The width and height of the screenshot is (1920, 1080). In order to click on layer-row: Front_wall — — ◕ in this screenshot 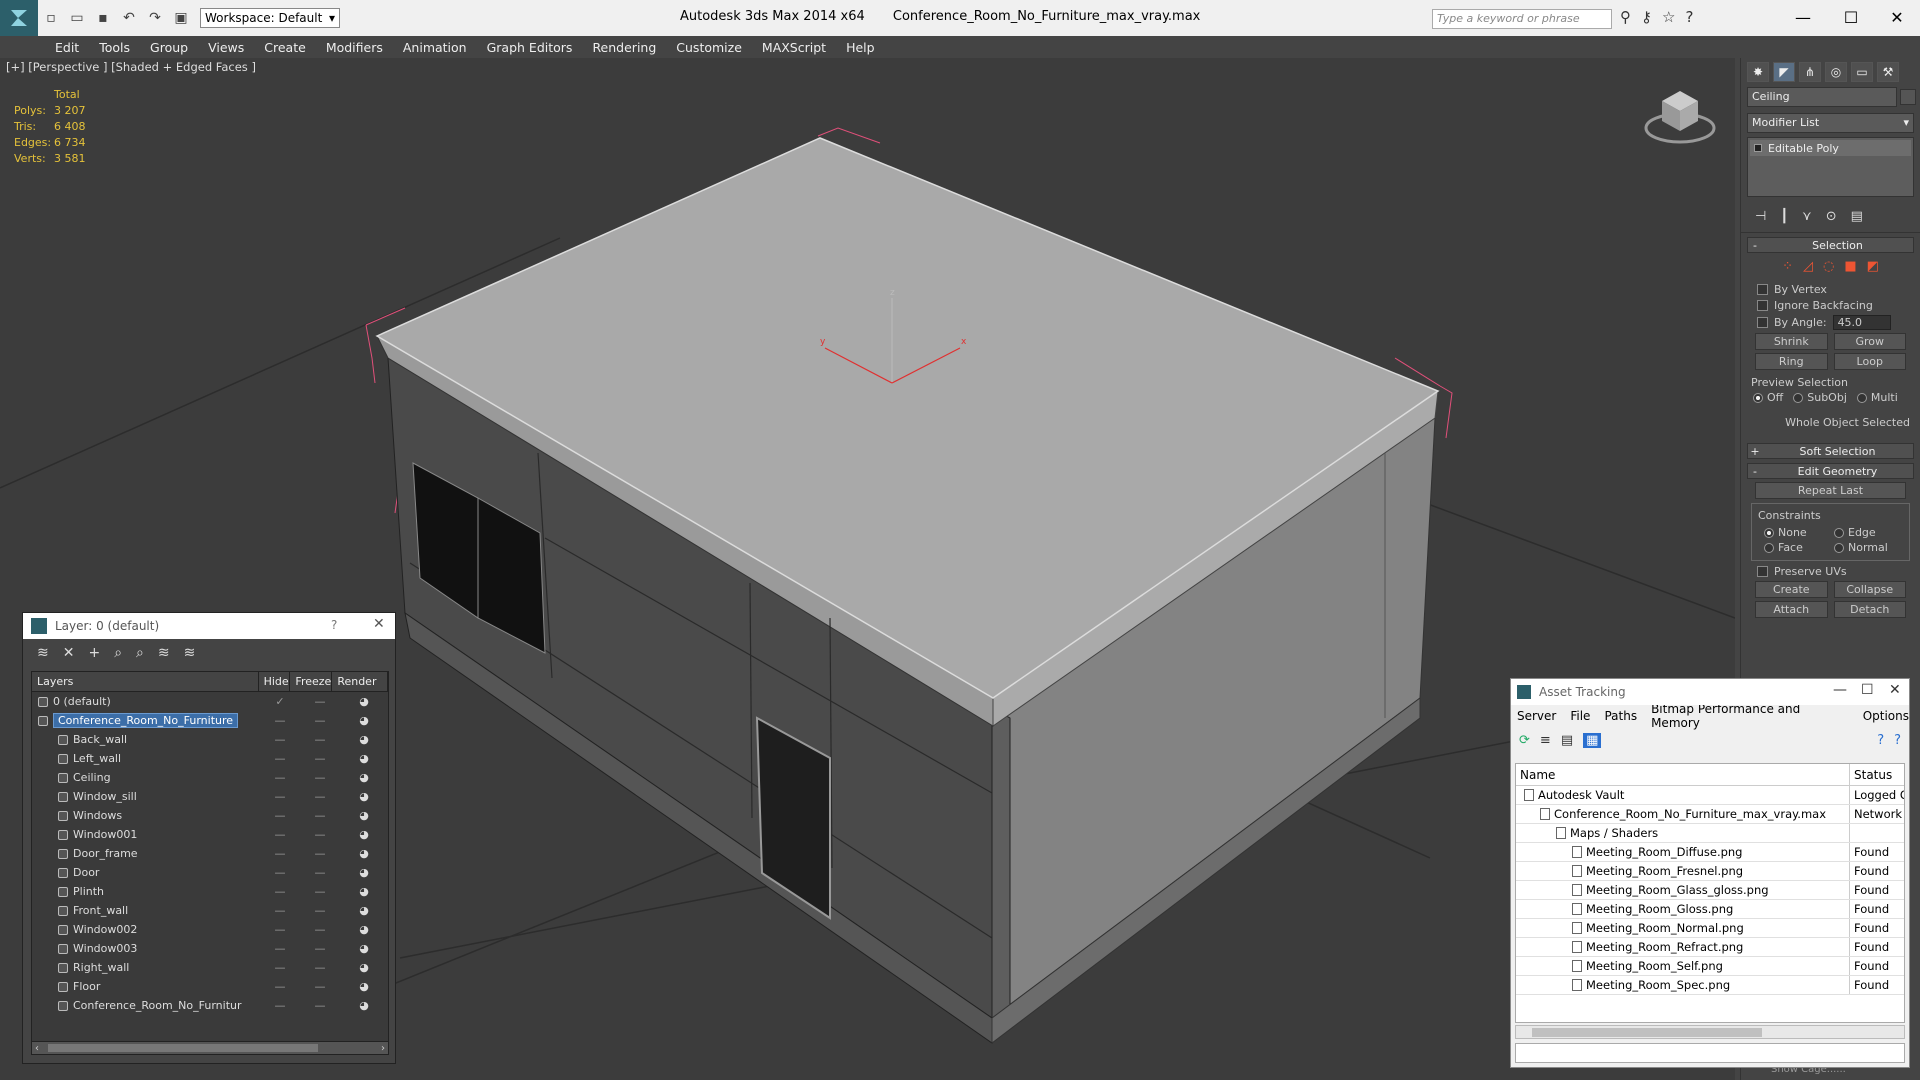, I will do `click(210, 910)`.